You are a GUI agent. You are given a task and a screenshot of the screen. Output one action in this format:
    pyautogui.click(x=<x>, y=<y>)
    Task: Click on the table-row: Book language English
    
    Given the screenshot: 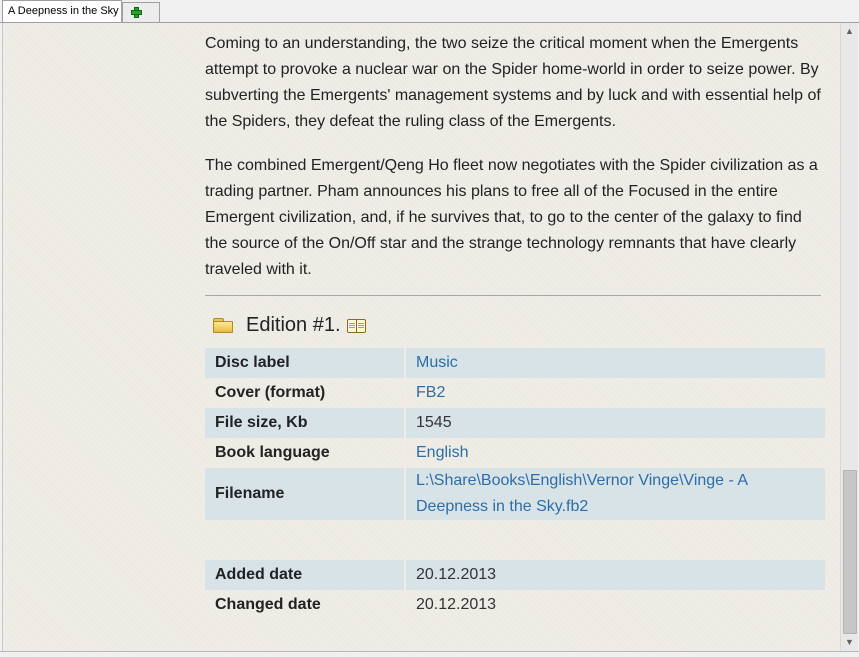 What is the action you would take?
    pyautogui.click(x=515, y=453)
    